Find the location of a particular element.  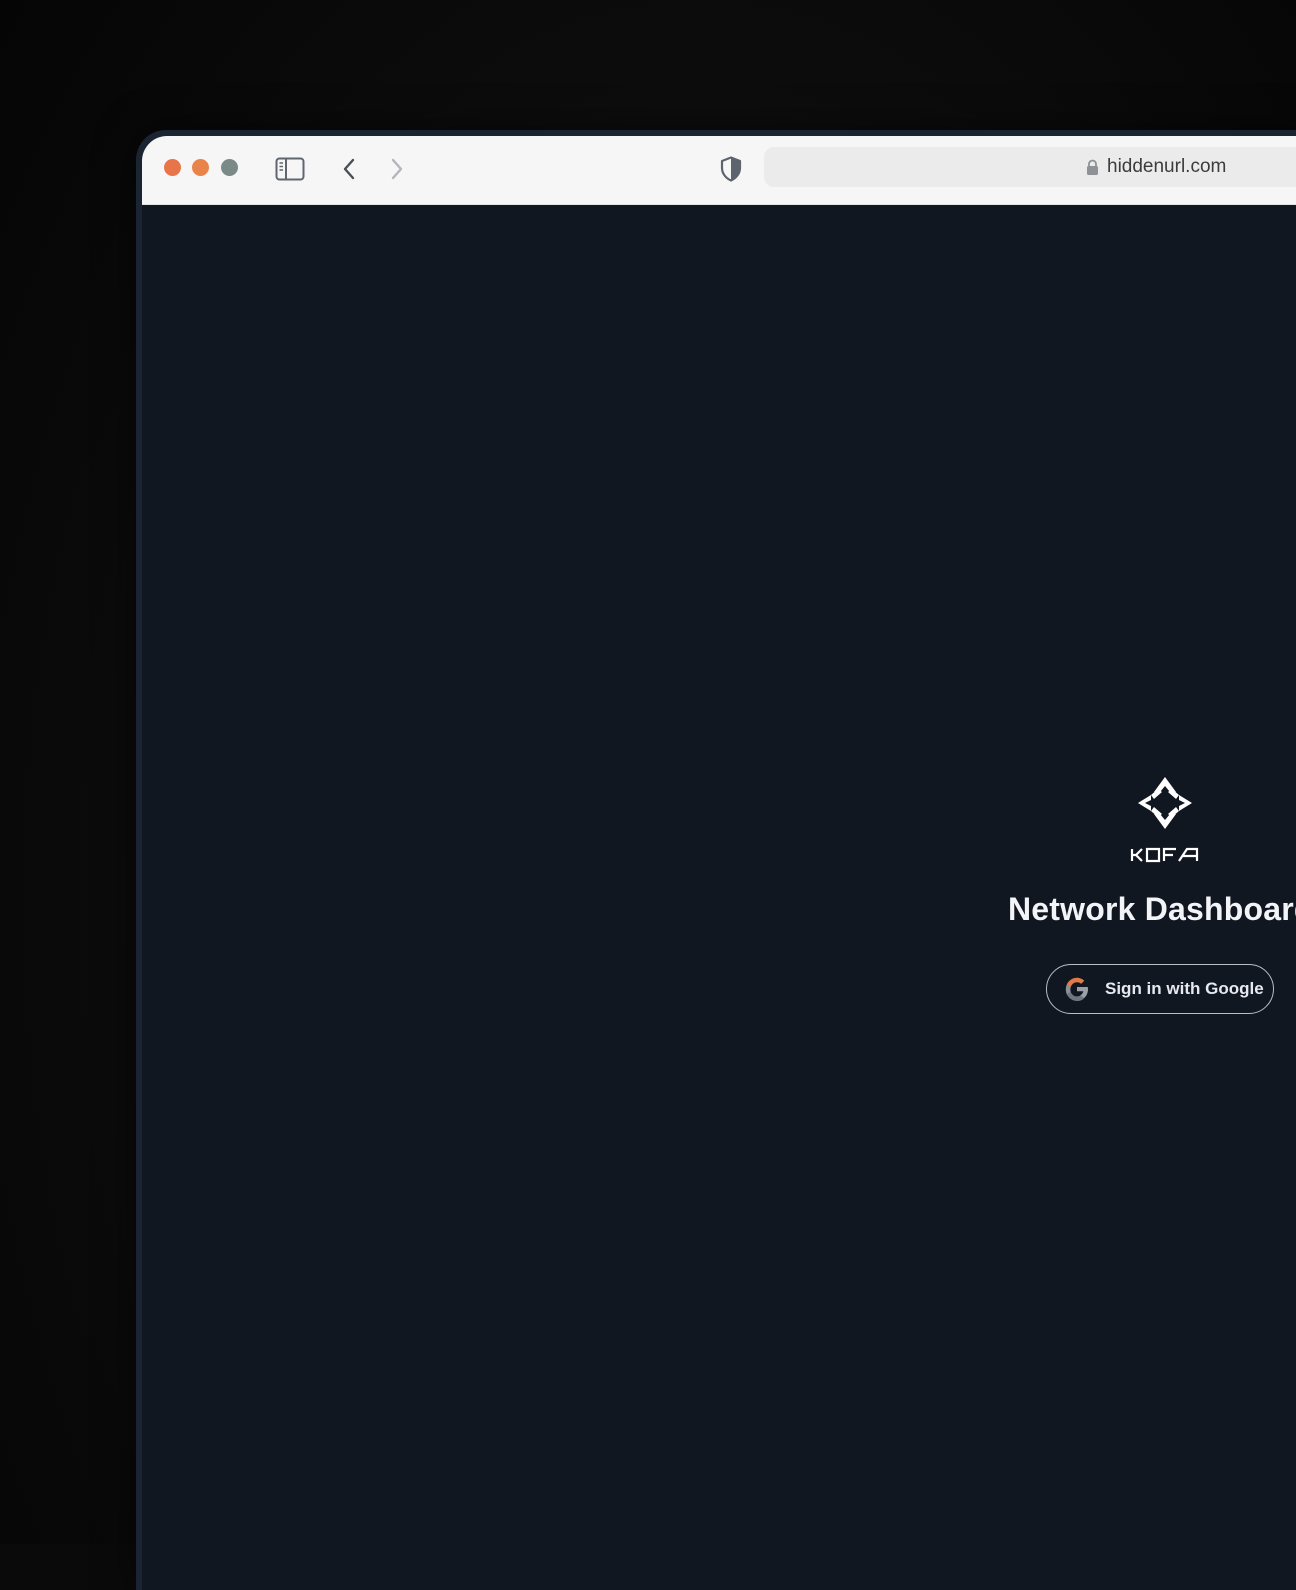

google-icon is located at coordinates (1077, 989).